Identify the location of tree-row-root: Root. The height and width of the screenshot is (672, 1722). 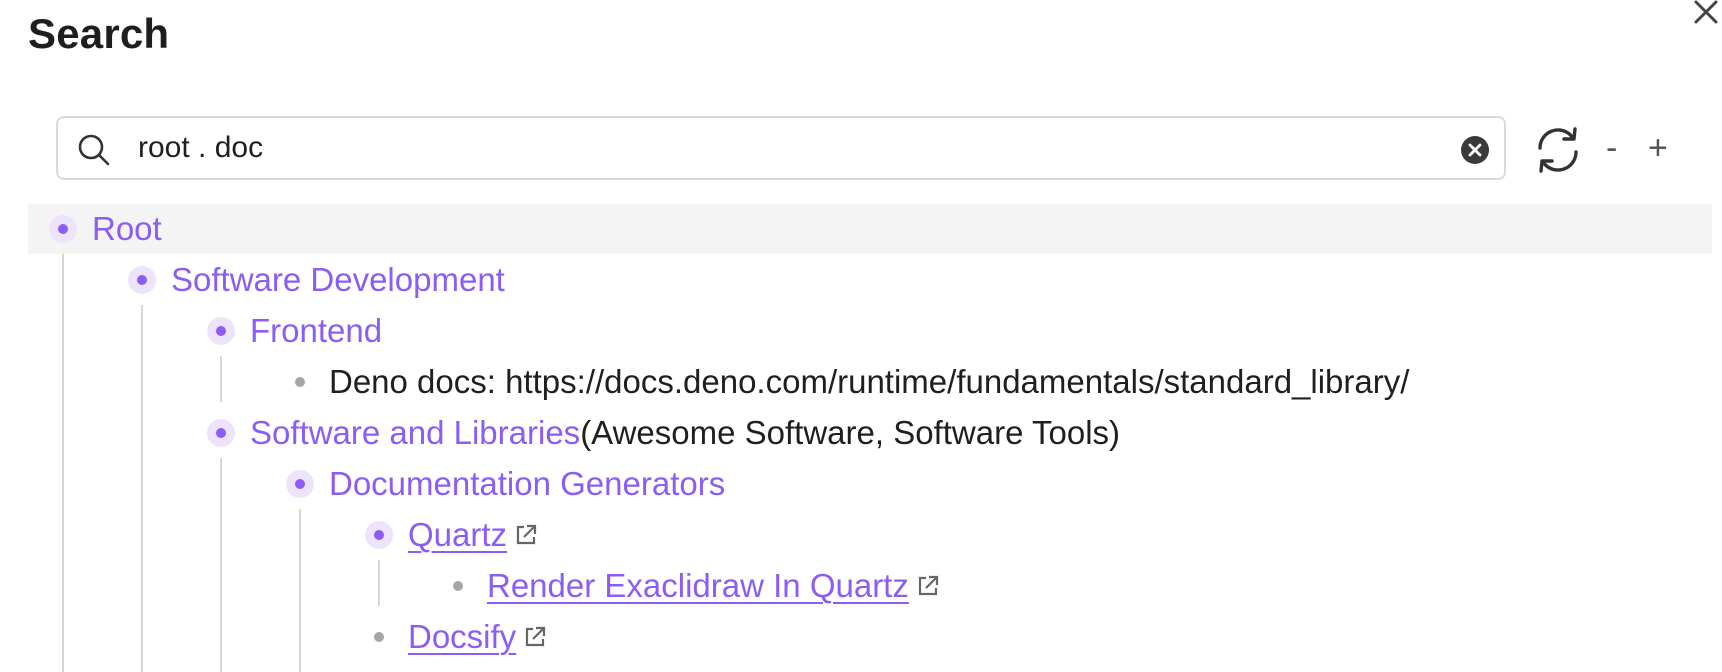
(870, 229).